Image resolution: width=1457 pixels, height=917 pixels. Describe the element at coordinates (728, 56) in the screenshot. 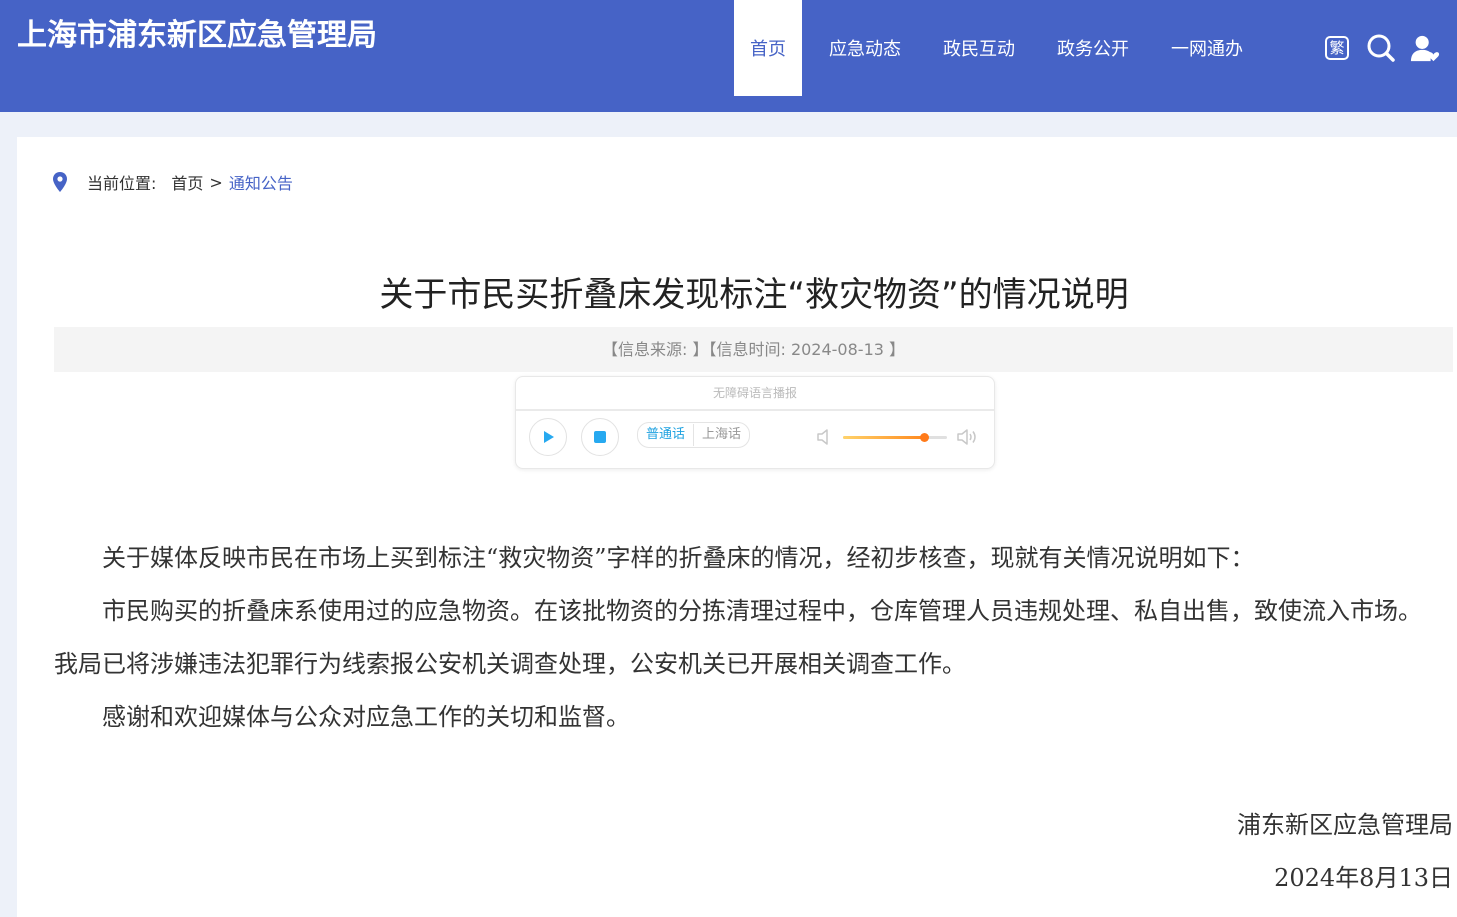

I see `site-header: 上海市浦东新区应急管理局 首页 应急动态 政民互动 政务公开 一网通办 繁` at that location.